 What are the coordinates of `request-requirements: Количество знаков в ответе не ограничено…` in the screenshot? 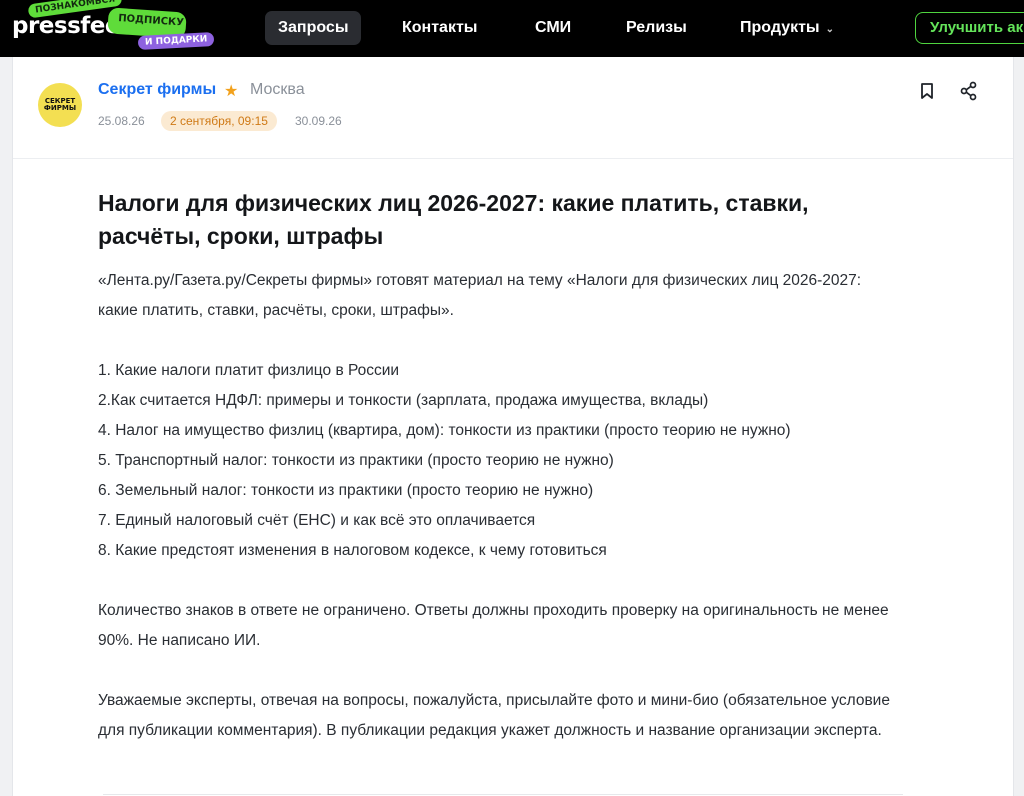 It's located at (493, 625).